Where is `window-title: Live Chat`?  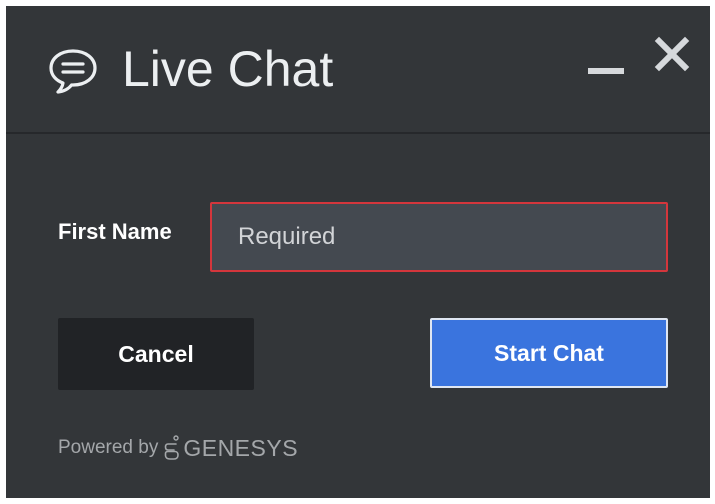 window-title: Live Chat is located at coordinates (228, 69).